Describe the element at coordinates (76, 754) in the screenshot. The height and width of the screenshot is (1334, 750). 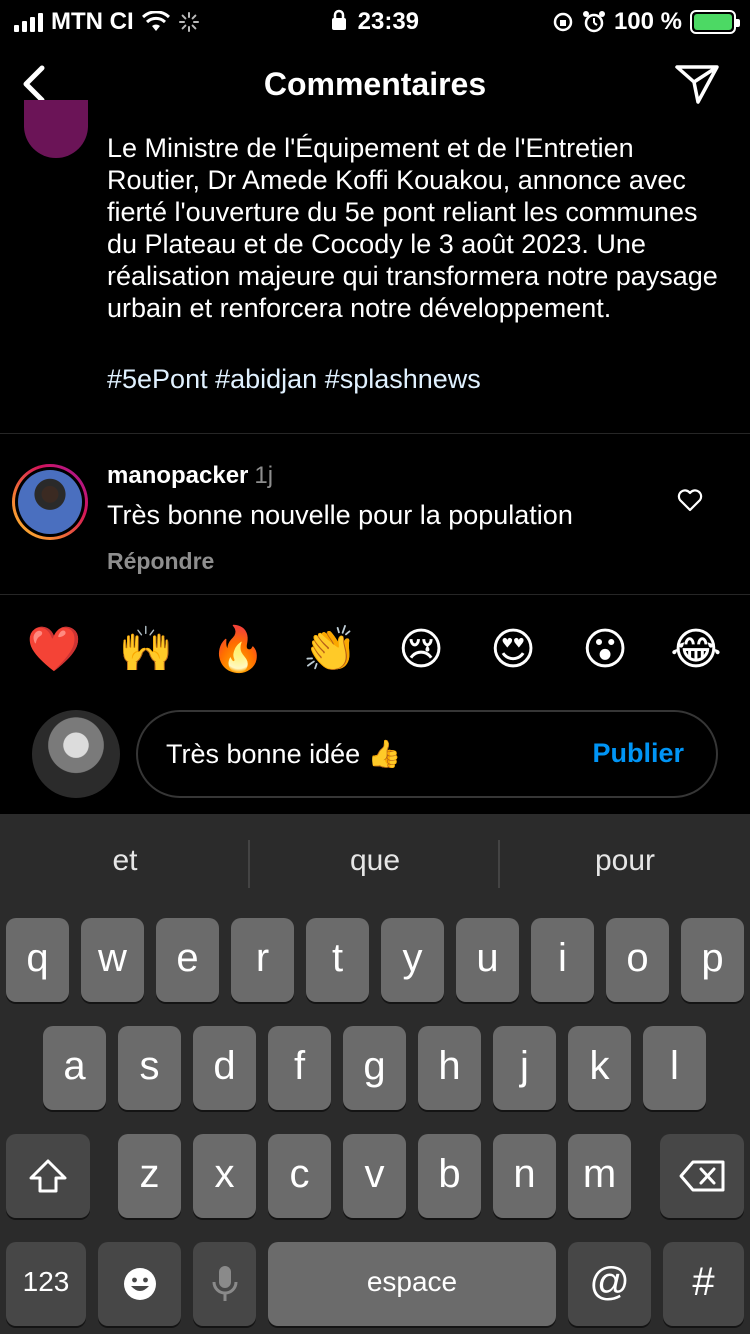
I see `my-avatar` at that location.